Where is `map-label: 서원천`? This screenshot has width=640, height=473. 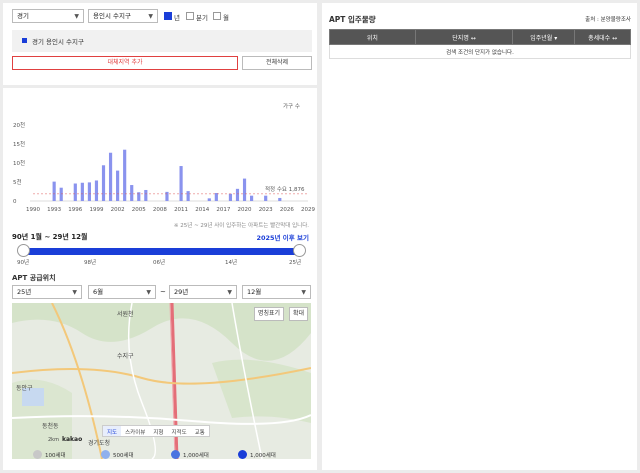
map-label: 서원천 is located at coordinates (125, 314).